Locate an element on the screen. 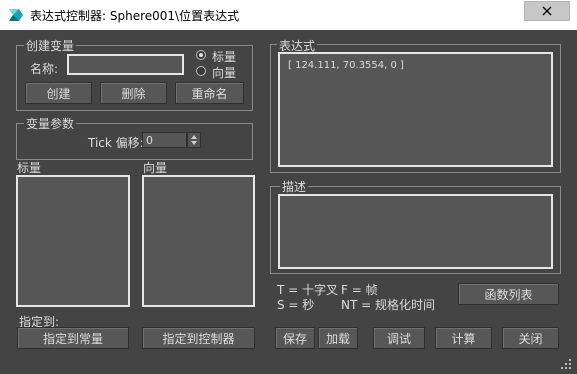 The width and height of the screenshot is (577, 374). assign-to-constant-button: 指定到常量 is located at coordinates (73, 338).